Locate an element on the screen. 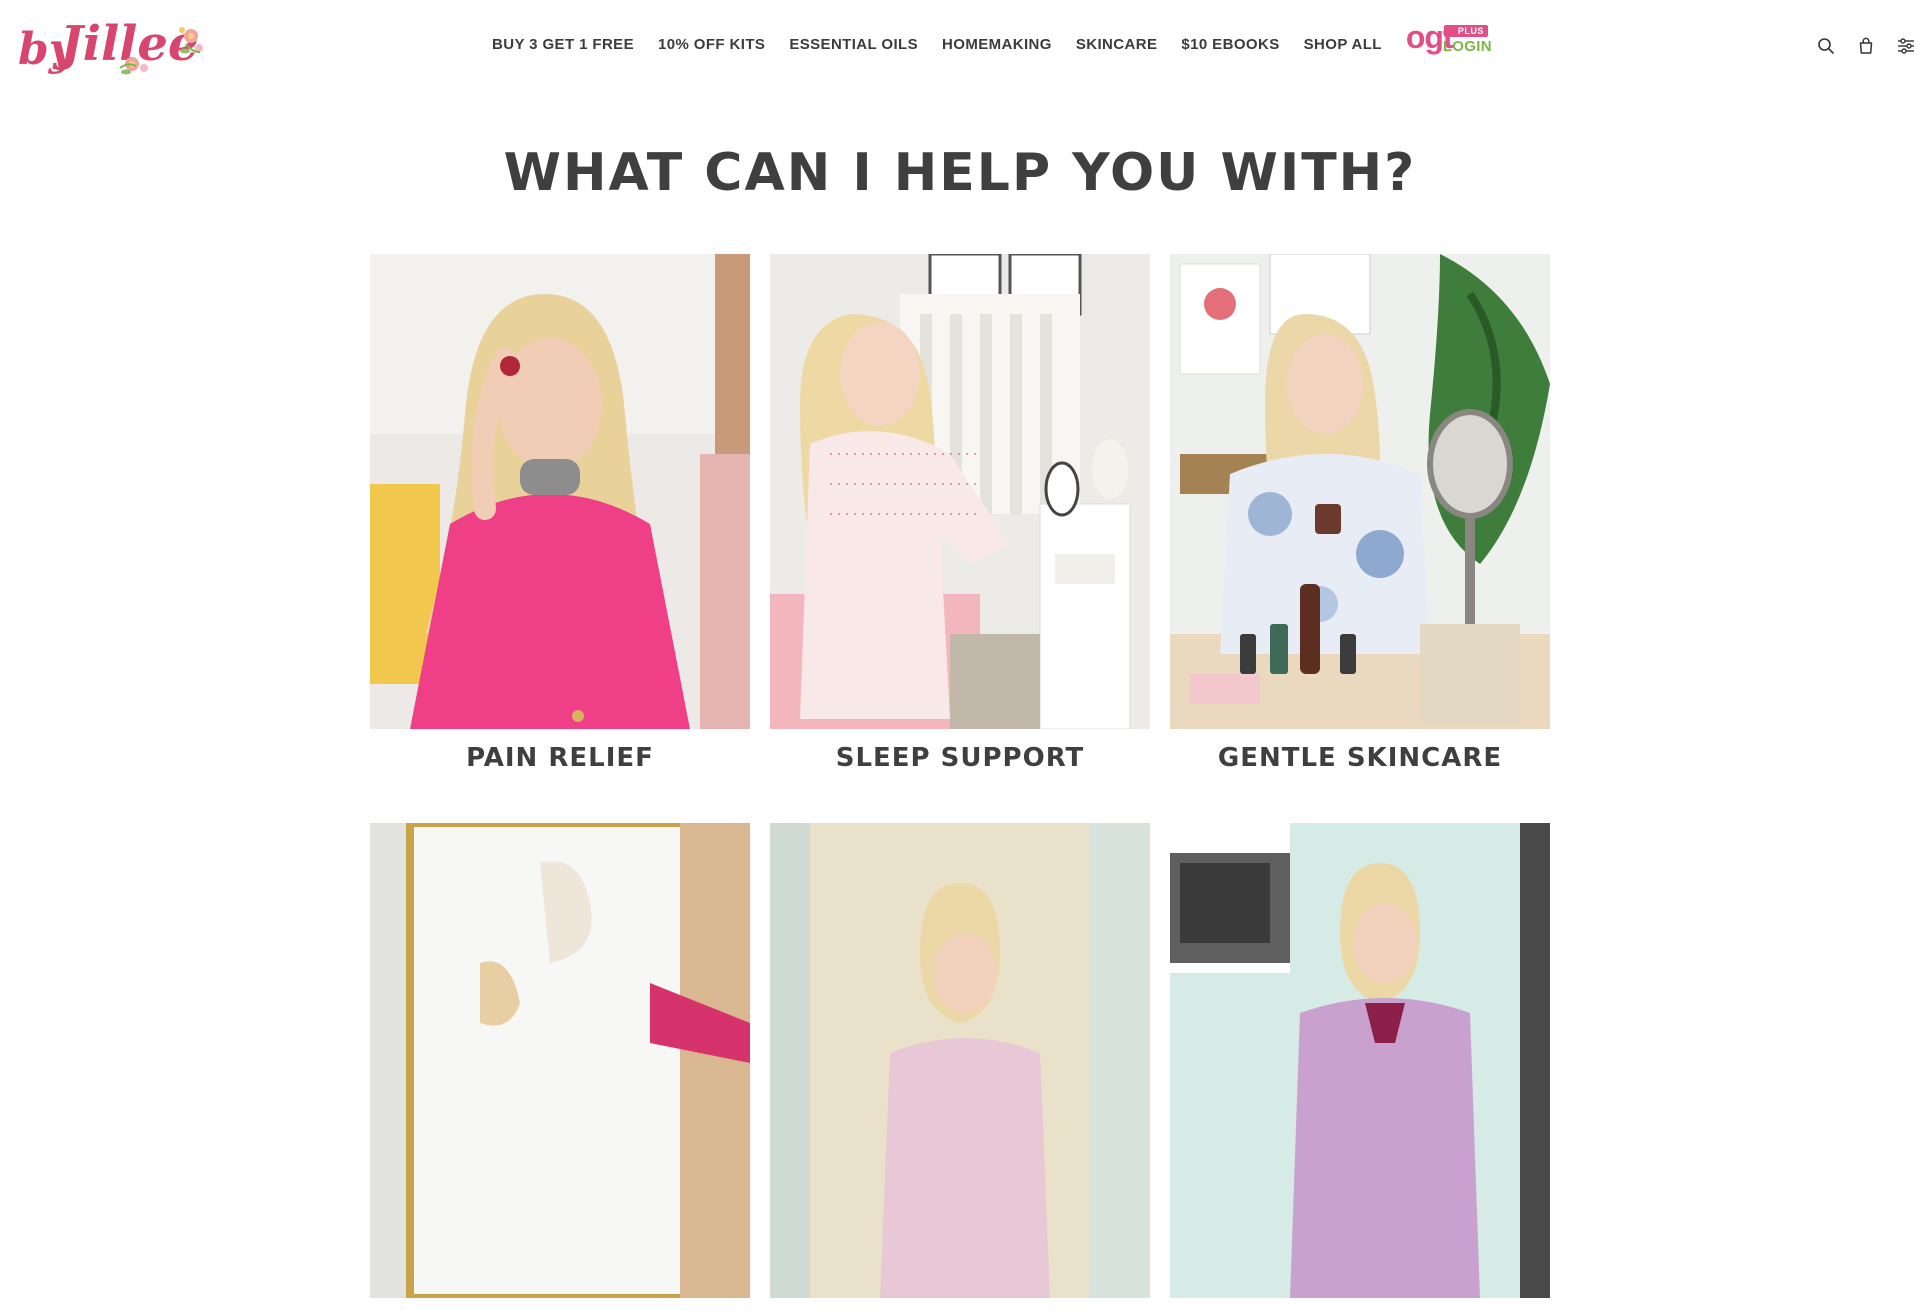 The height and width of the screenshot is (1310, 1920). category-card-pain-relief: PAIN RELIEF is located at coordinates (560, 514).